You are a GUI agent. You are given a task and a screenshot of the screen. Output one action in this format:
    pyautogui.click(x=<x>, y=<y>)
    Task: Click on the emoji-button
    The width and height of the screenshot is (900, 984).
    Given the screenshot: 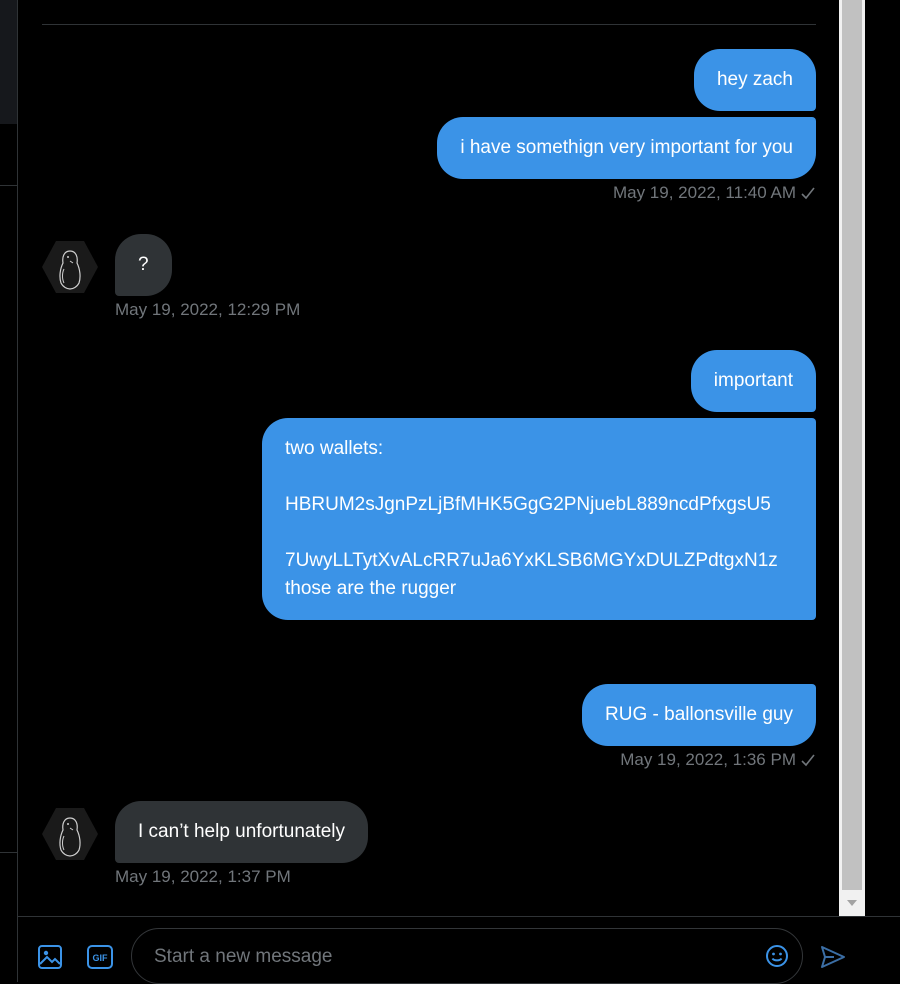 What is the action you would take?
    pyautogui.click(x=777, y=956)
    